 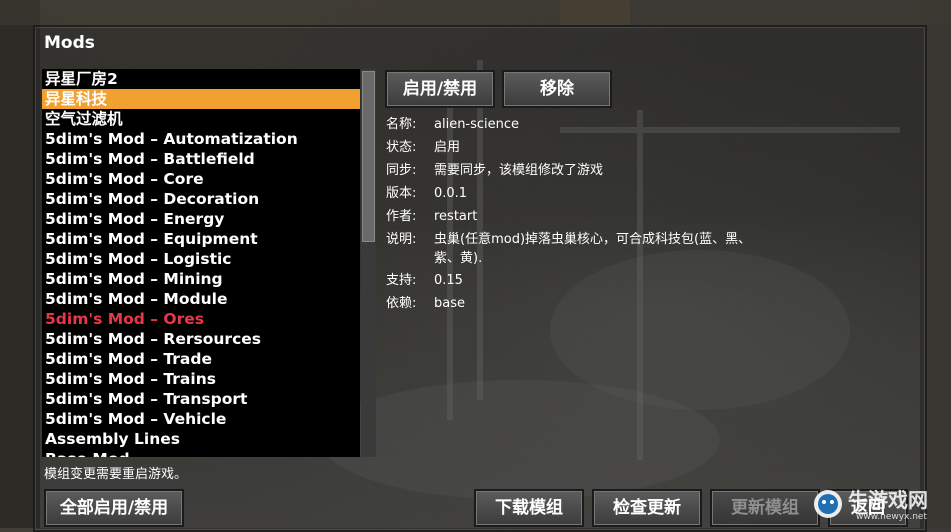 I want to click on list-item: Base Mod, so click(x=201, y=453).